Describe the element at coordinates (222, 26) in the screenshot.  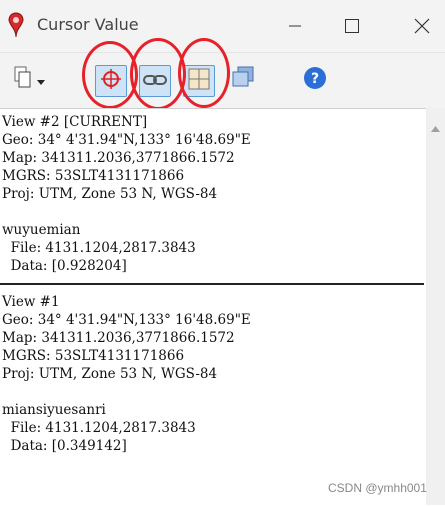
I see `title-bar: Cursor Value` at that location.